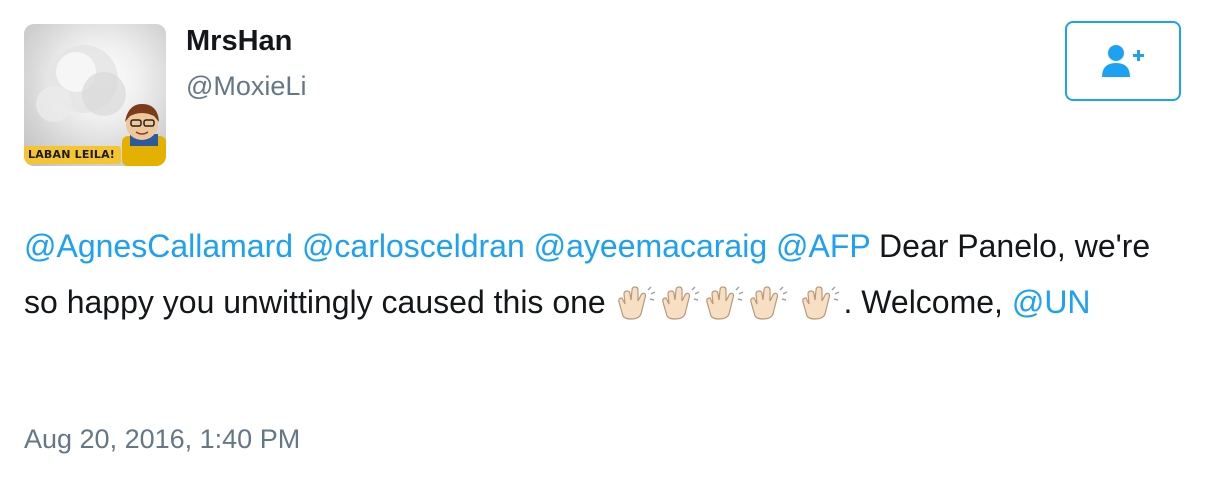 This screenshot has width=1208, height=482. I want to click on display-name: MrsHan, so click(239, 41).